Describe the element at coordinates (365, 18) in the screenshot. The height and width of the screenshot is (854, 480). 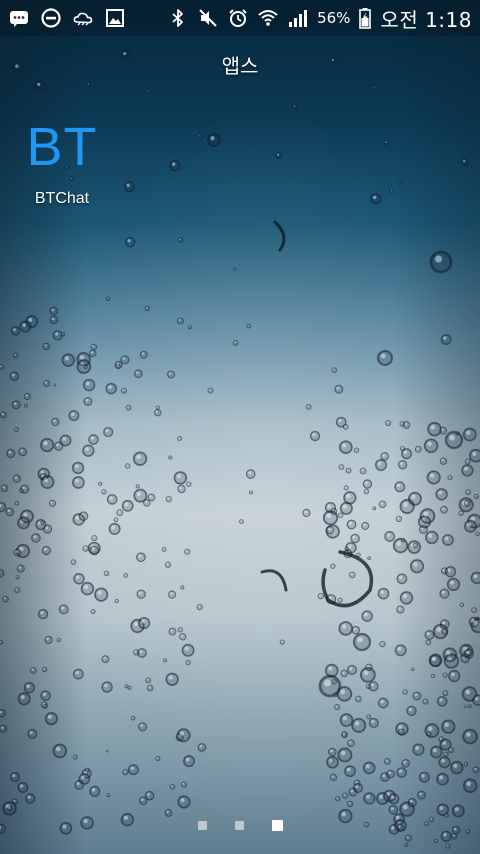
I see `battery-charging-icon` at that location.